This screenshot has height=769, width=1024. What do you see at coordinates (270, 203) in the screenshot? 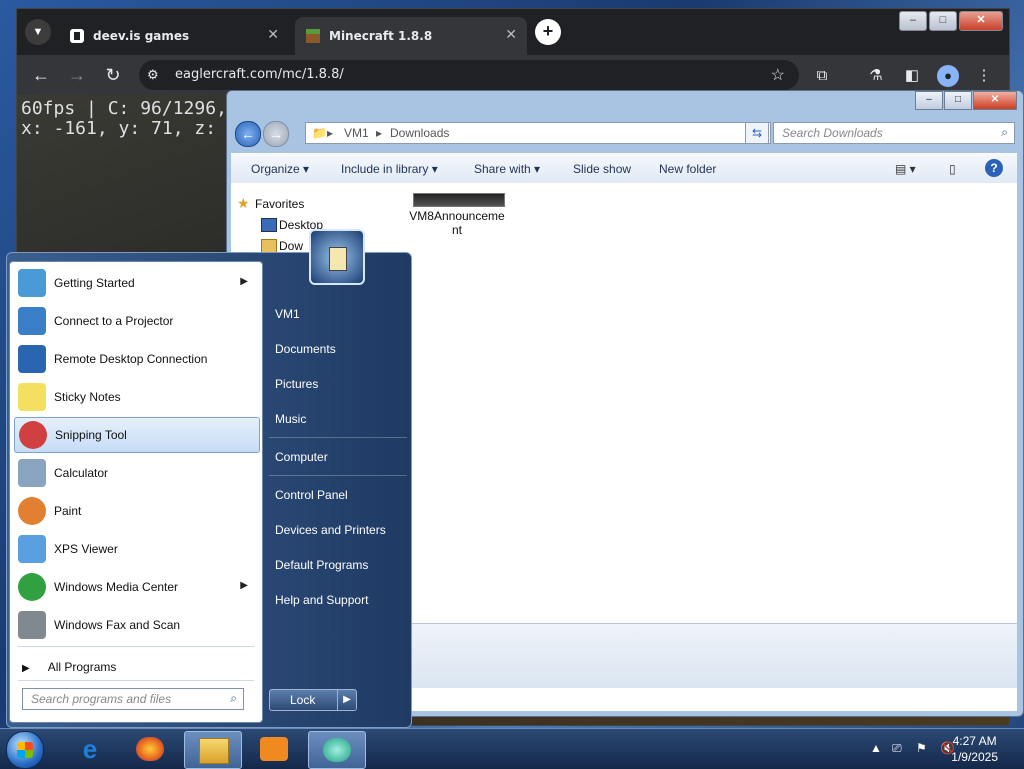
I see `nav-favorites: ★ Favorites` at bounding box center [270, 203].